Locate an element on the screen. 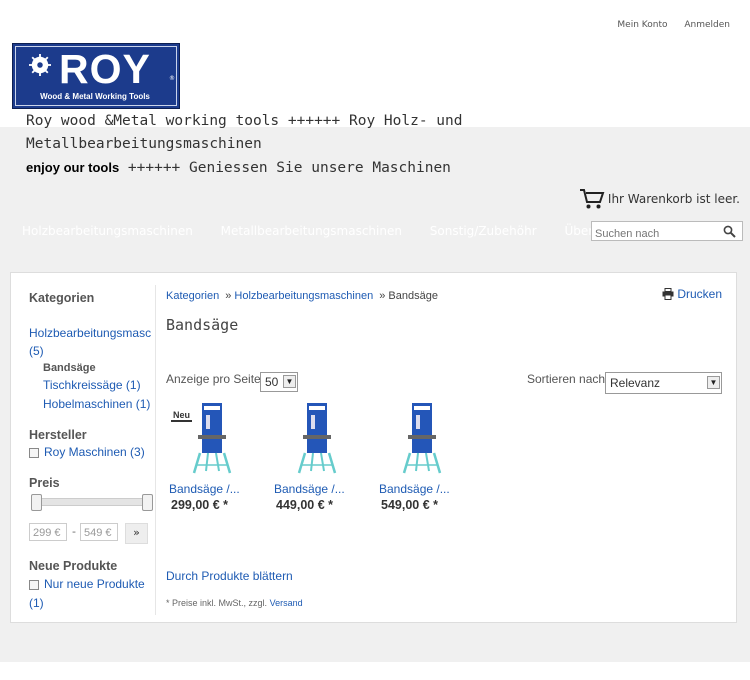 The width and height of the screenshot is (750, 680). logo-tagline: Wood & Metal Working Tools is located at coordinates (95, 96).